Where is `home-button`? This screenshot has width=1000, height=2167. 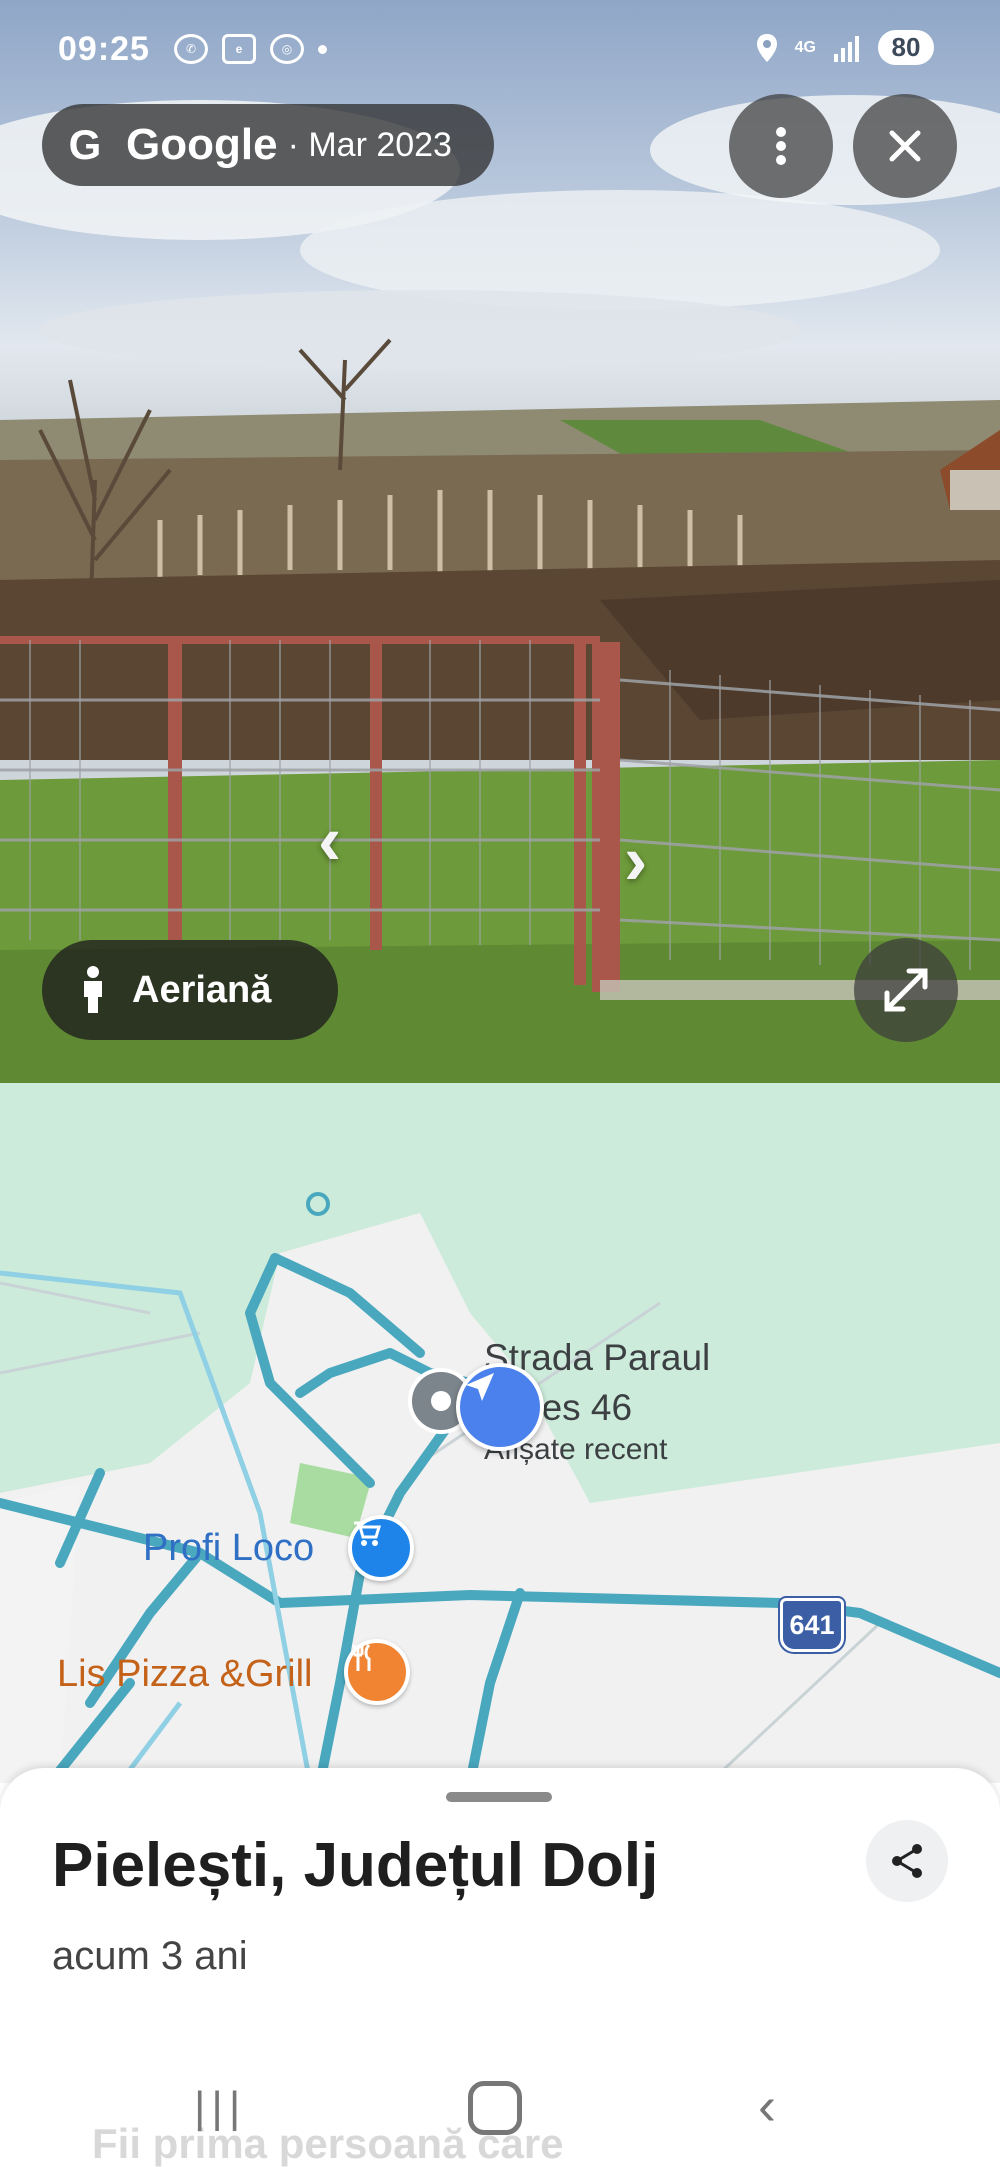
home-button is located at coordinates (495, 2108).